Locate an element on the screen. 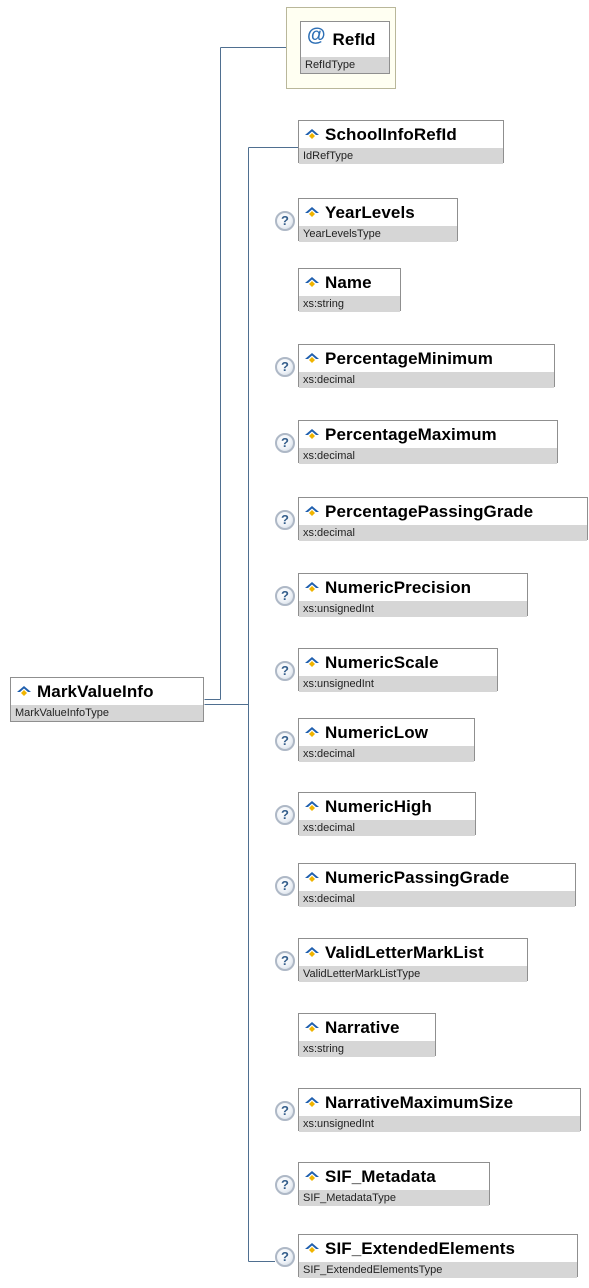 This screenshot has width=589, height=1288. child-element-name: SIF_Metadata is located at coordinates (380, 1176).